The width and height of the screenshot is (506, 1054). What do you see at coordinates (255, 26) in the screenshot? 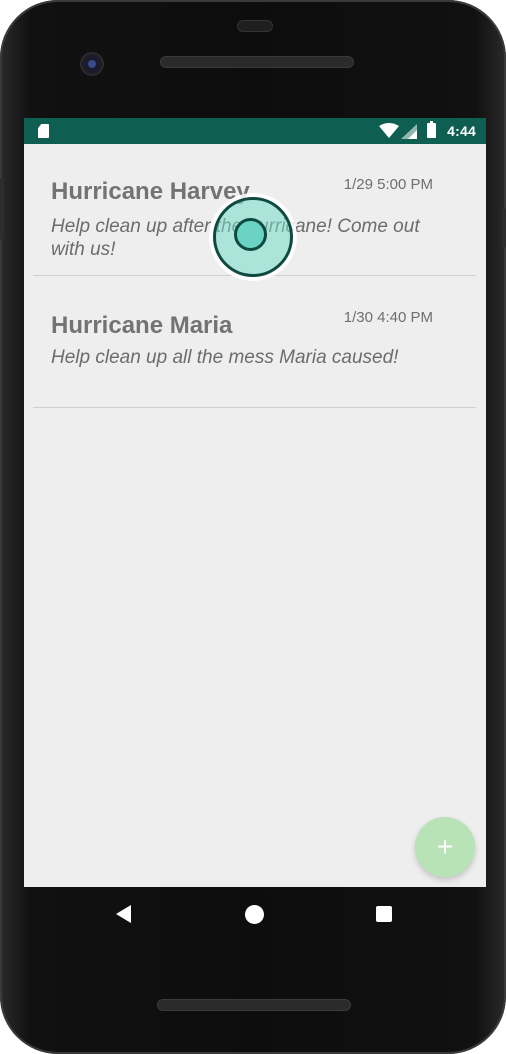
I see `earpiece` at bounding box center [255, 26].